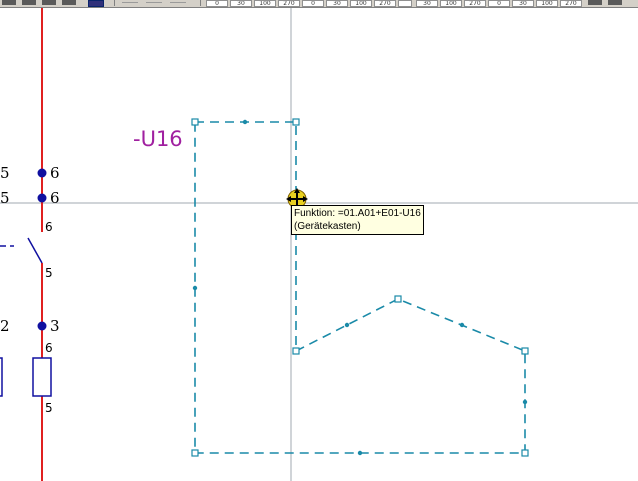  What do you see at coordinates (265, 3) in the screenshot?
I see `toolbar-field-3: 100` at bounding box center [265, 3].